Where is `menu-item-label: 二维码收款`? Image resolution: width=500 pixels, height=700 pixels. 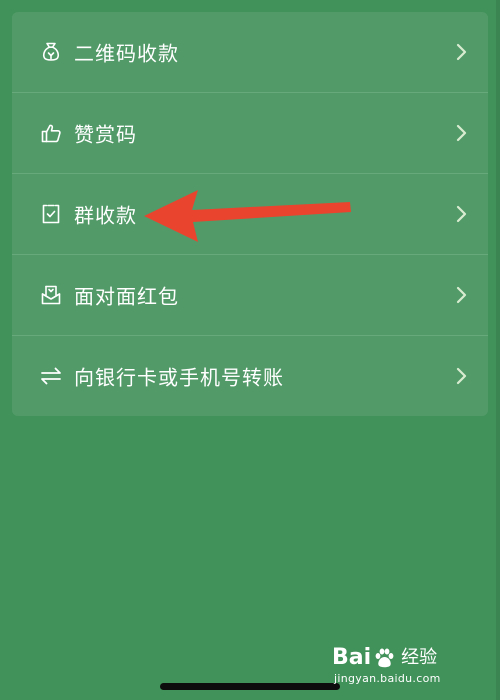
menu-item-label: 二维码收款 is located at coordinates (126, 53).